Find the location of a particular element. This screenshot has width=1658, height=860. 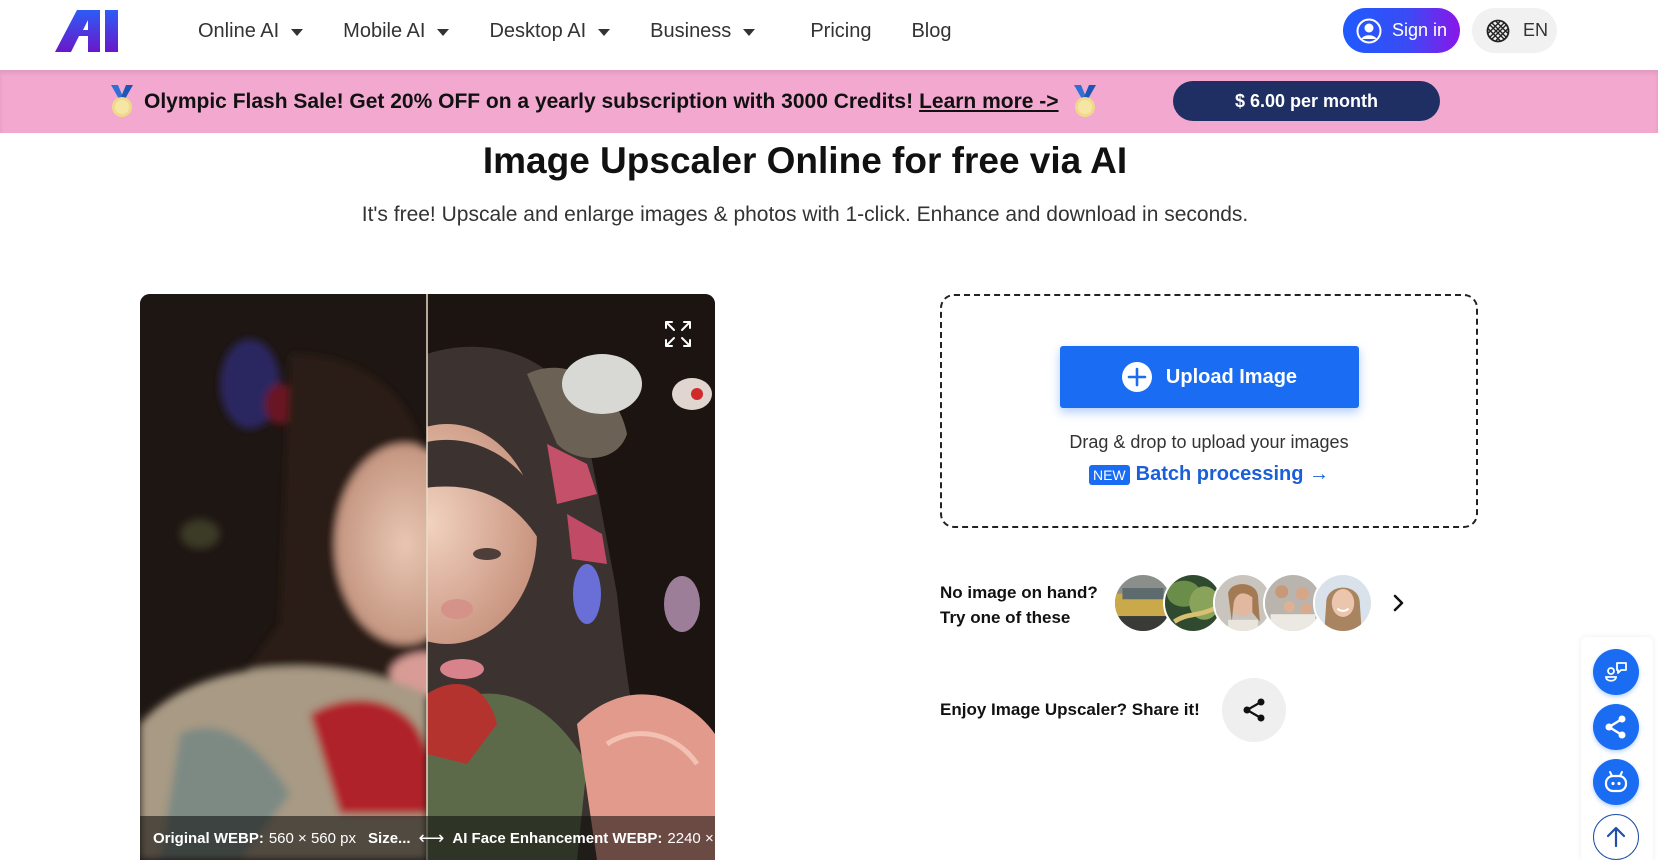

nav-mobile-ai: Mobile AI is located at coordinates (396, 31).